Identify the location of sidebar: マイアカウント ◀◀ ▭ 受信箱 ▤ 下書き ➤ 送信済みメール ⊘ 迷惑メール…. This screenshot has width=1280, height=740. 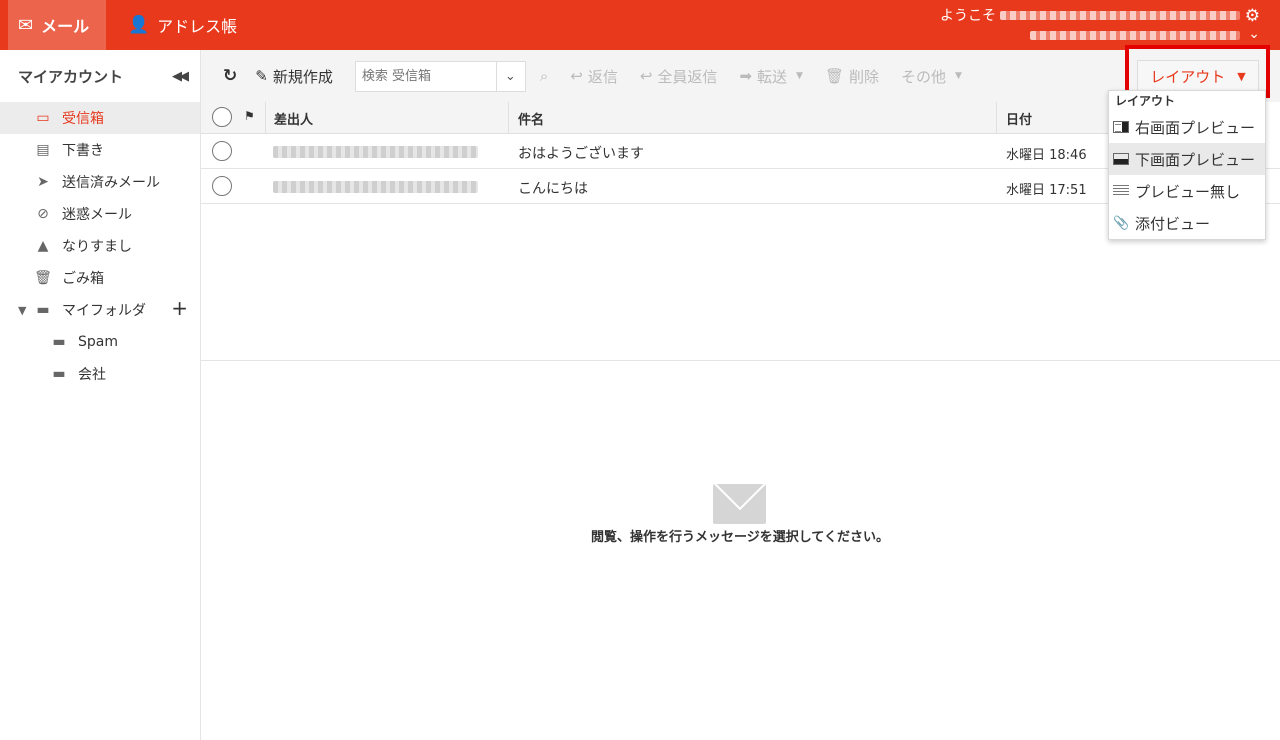
(100, 395).